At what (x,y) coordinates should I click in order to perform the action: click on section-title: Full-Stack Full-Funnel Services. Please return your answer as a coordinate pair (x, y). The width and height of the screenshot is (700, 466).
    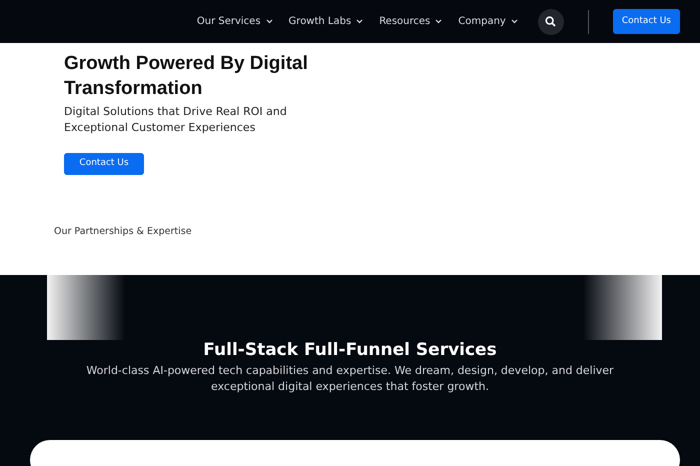
    Looking at the image, I should click on (350, 350).